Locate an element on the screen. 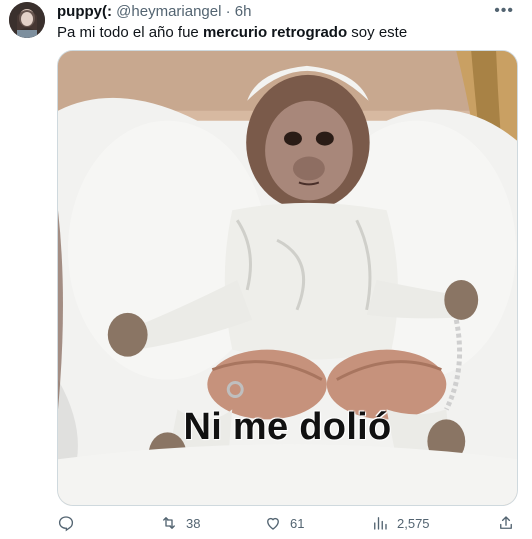 This screenshot has height=539, width=532. heart-icon is located at coordinates (273, 523).